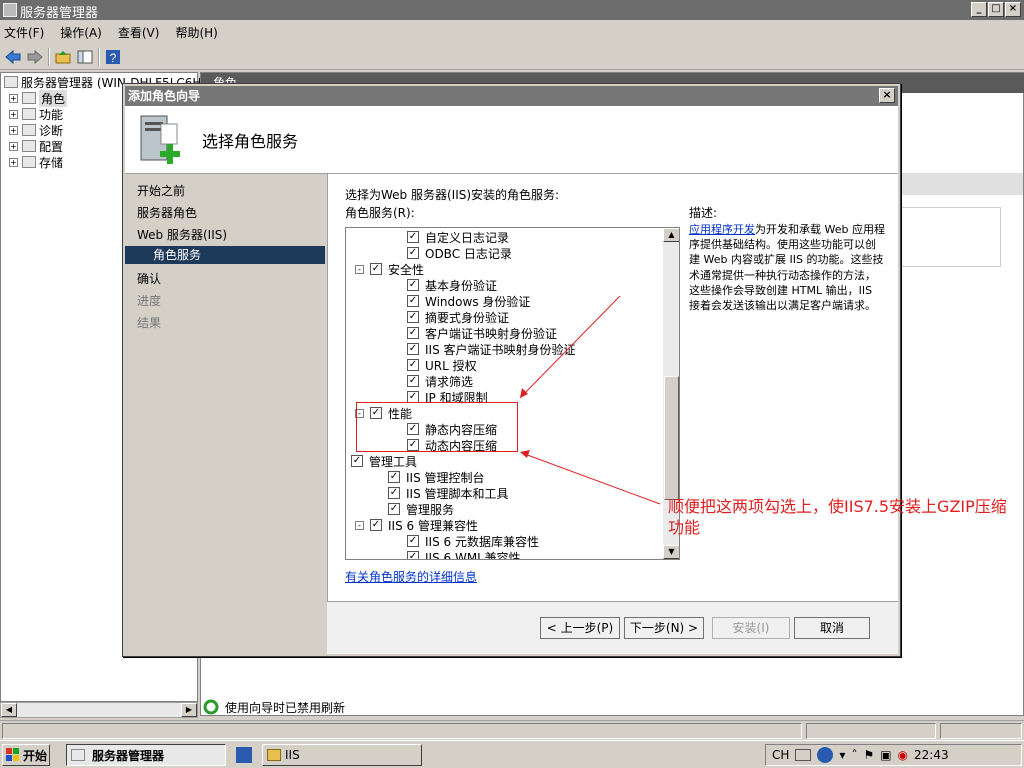 This screenshot has width=1024, height=768. I want to click on performance-highlight-box, so click(437, 427).